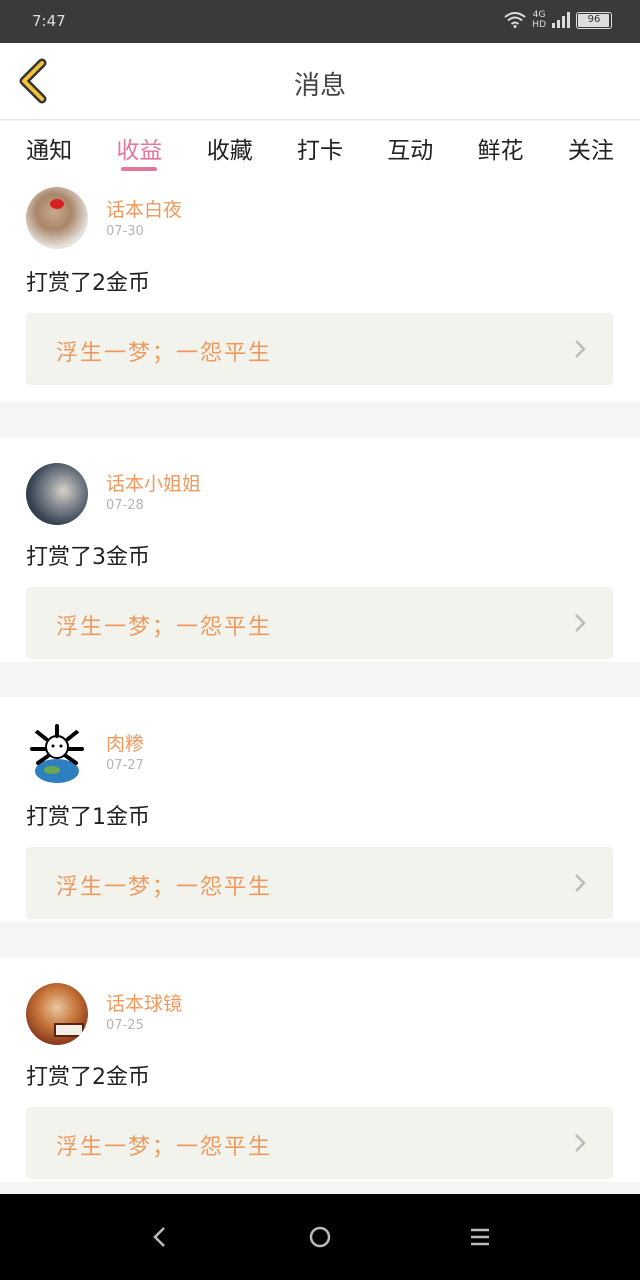 This screenshot has width=640, height=1280. What do you see at coordinates (125, 1025) in the screenshot?
I see `post-date: 07-25` at bounding box center [125, 1025].